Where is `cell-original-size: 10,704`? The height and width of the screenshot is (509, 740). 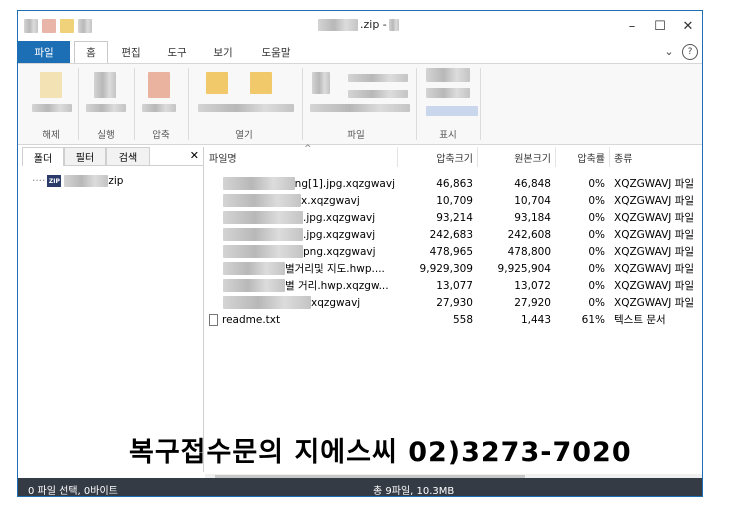 cell-original-size: 10,704 is located at coordinates (532, 200).